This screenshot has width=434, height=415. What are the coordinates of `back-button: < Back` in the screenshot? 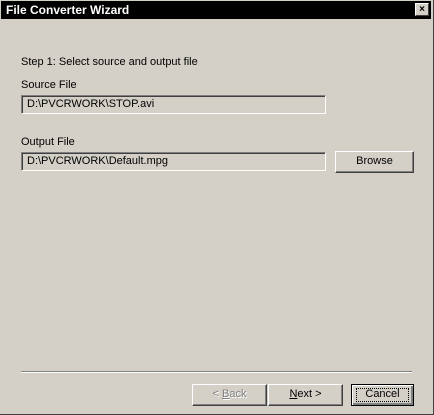 It's located at (229, 395).